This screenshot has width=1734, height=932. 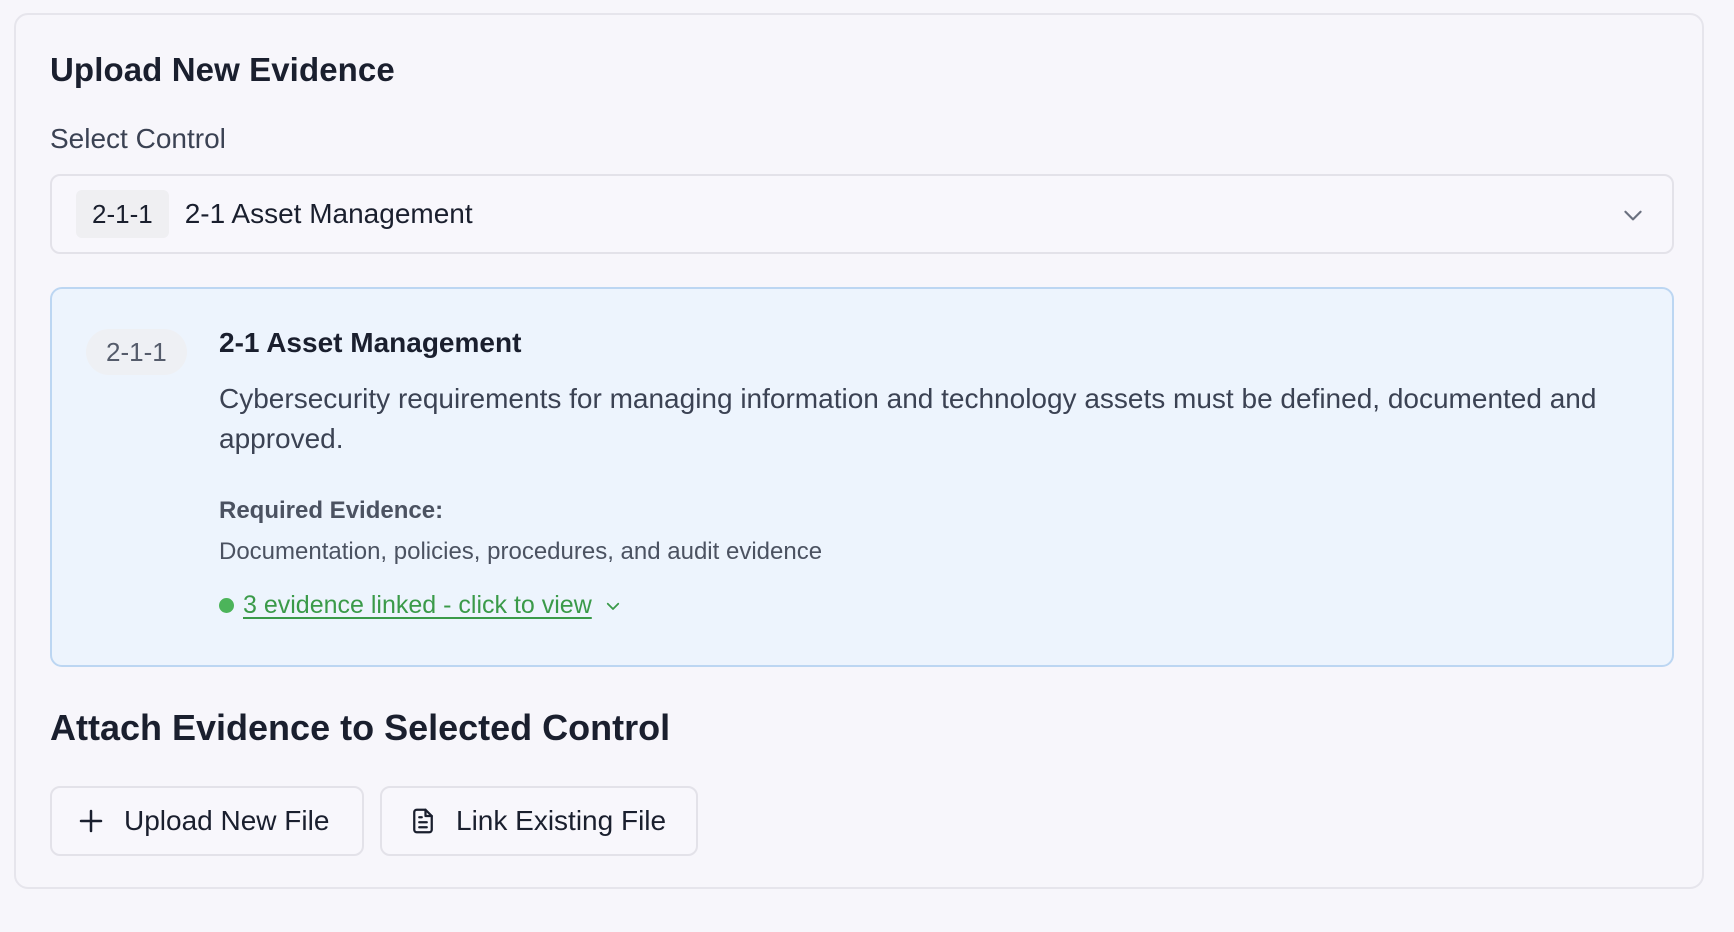 What do you see at coordinates (122, 214) in the screenshot?
I see `control-code-chip: 2-1-1` at bounding box center [122, 214].